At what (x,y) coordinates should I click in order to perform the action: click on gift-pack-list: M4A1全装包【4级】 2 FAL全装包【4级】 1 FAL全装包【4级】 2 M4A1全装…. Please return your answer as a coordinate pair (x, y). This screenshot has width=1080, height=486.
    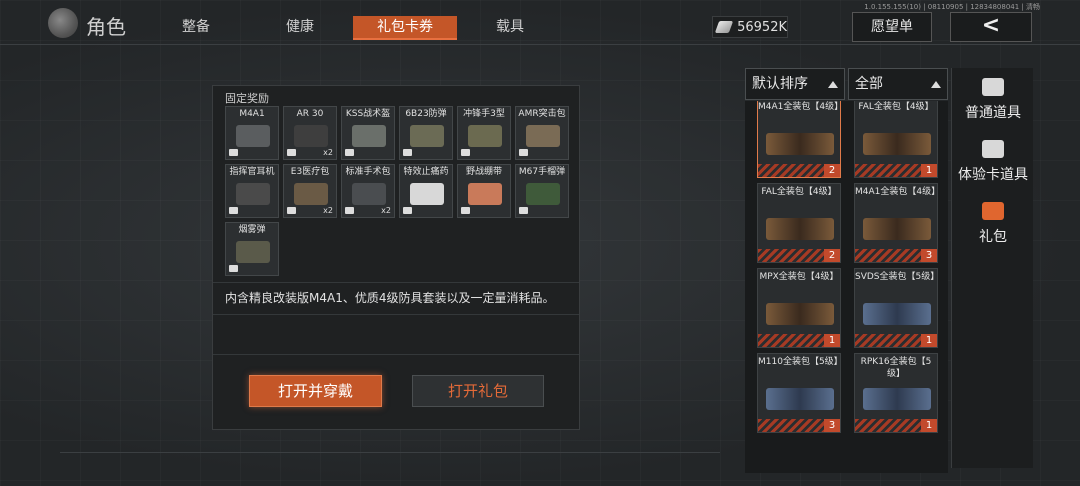
    Looking at the image, I should click on (846, 287).